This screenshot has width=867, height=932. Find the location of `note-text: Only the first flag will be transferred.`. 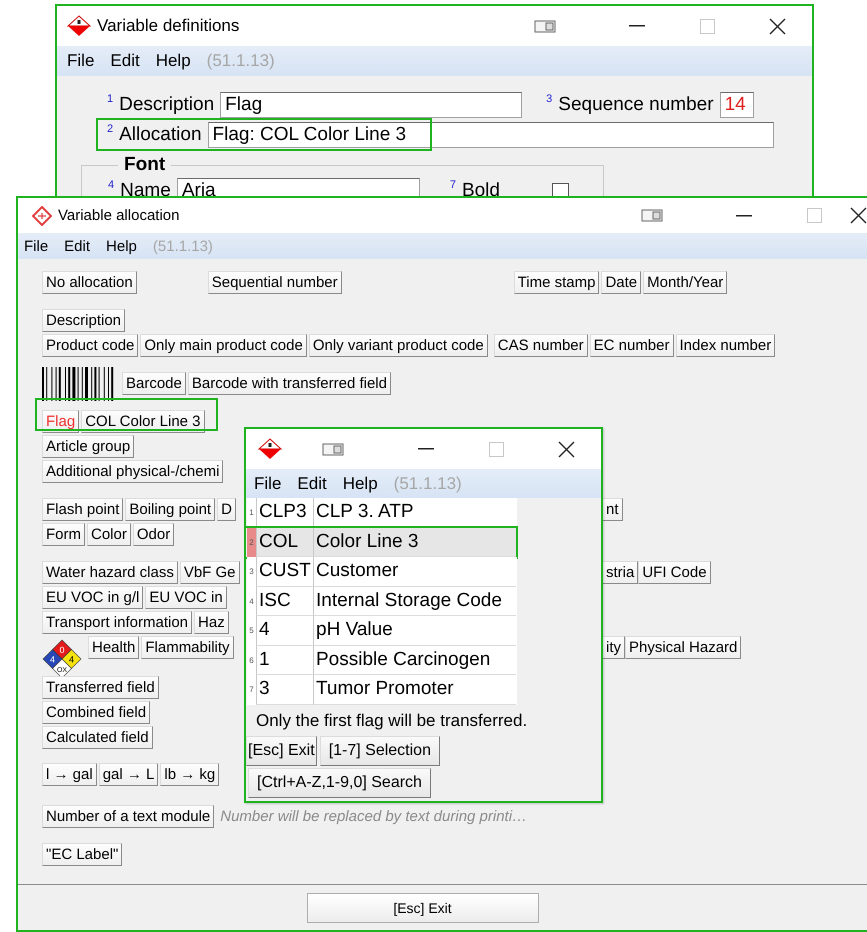

note-text: Only the first flag will be transferred. is located at coordinates (392, 721).